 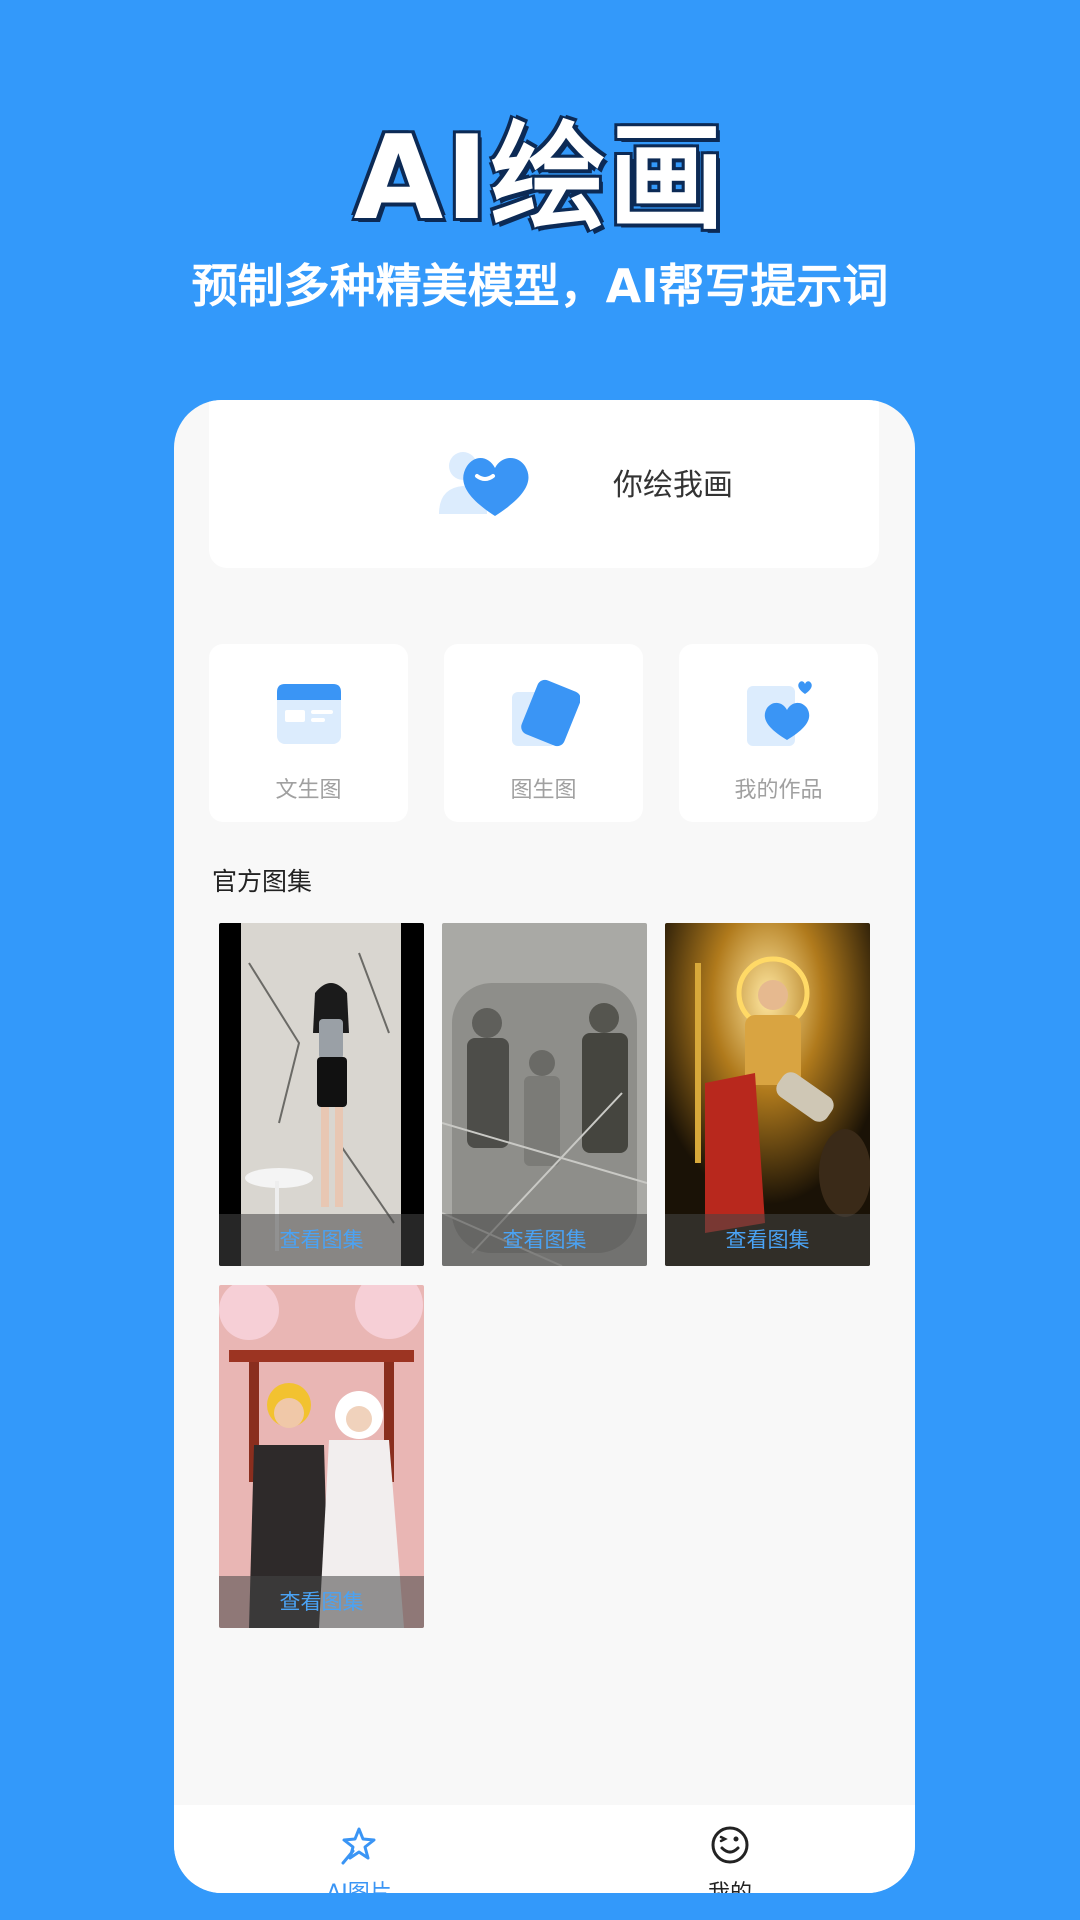 I want to click on gallery-title: 官方图集, so click(x=262, y=881).